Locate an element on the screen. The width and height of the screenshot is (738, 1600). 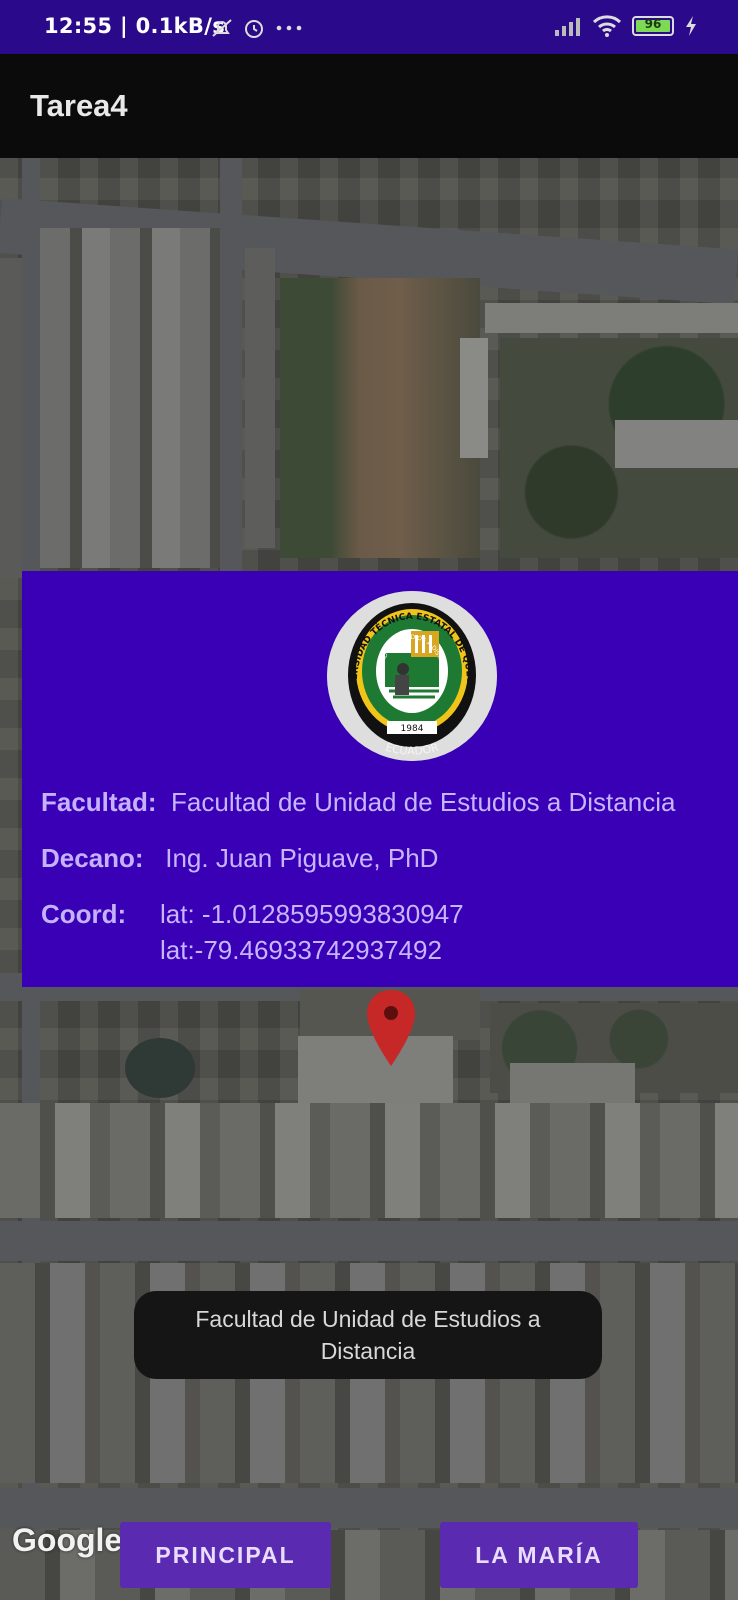
coord-lng-value: lat:-79.46933742937492 is located at coordinates (301, 950).